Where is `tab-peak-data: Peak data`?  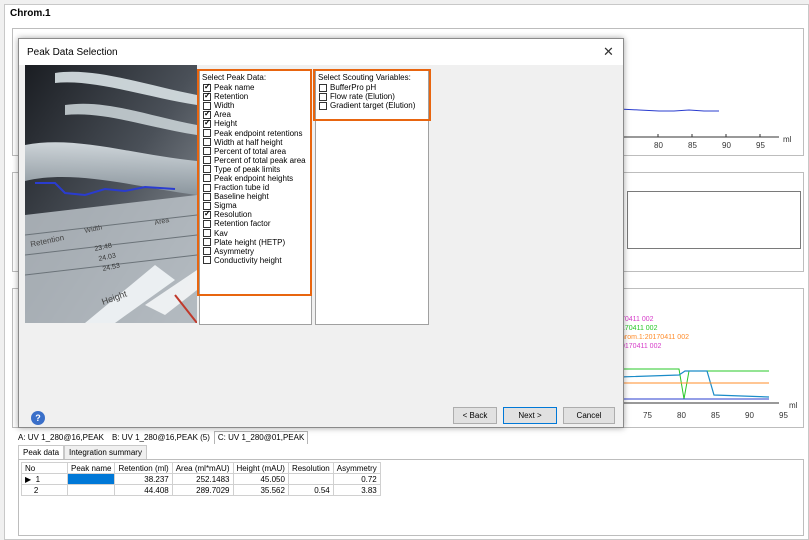
tab-peak-data: Peak data is located at coordinates (41, 452).